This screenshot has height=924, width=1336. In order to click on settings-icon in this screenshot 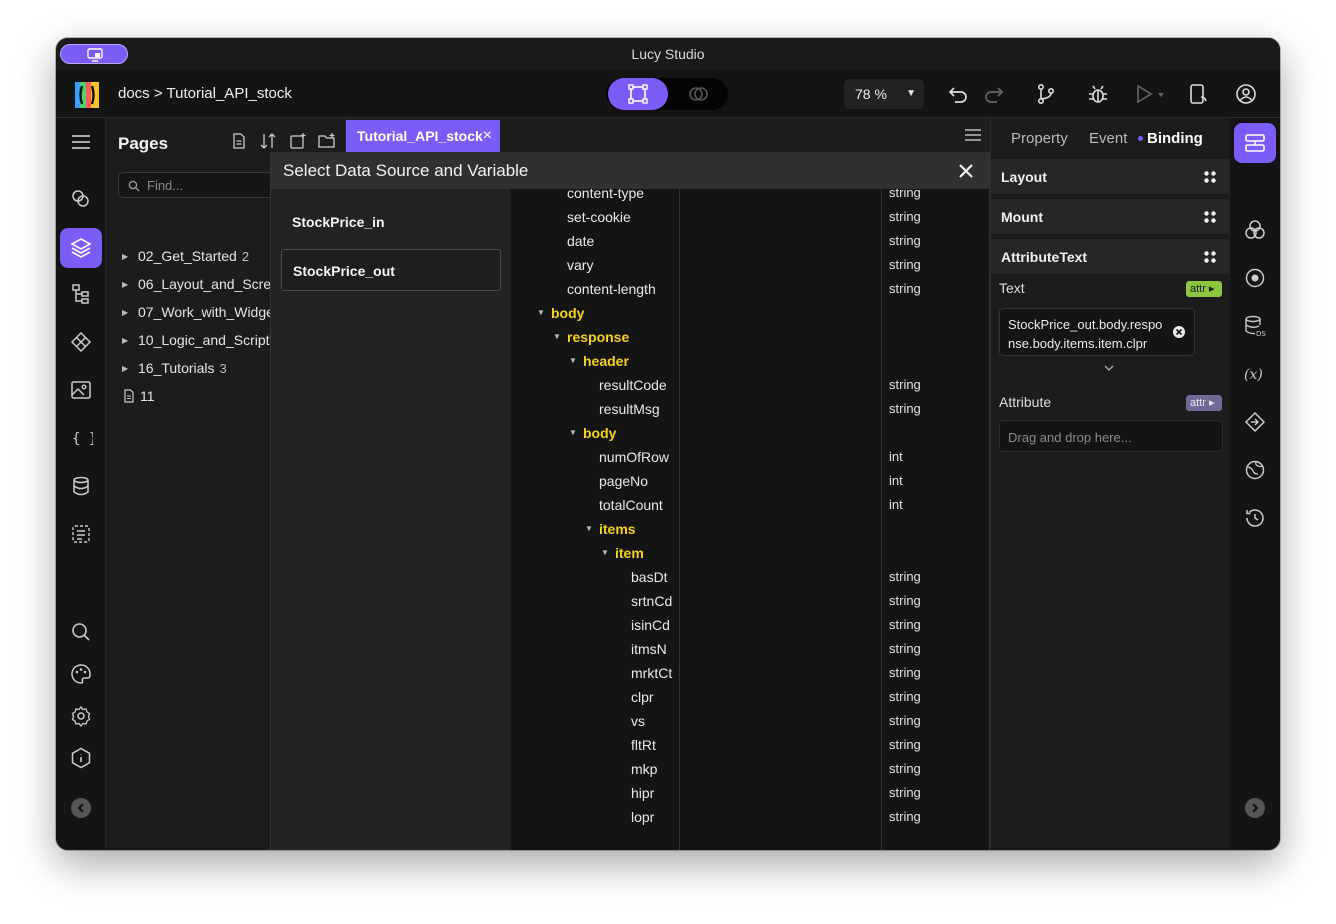, I will do `click(81, 716)`.